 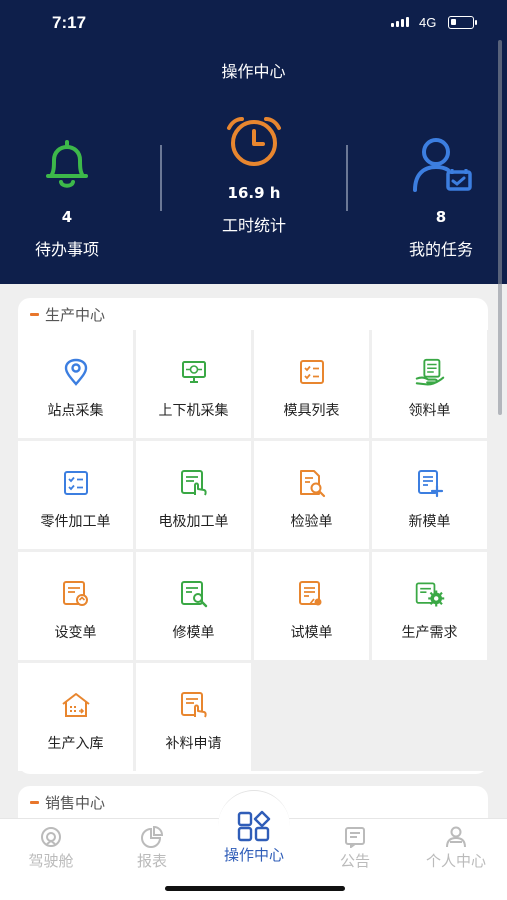 I want to click on grid-item-label: 模具列表, so click(x=311, y=411).